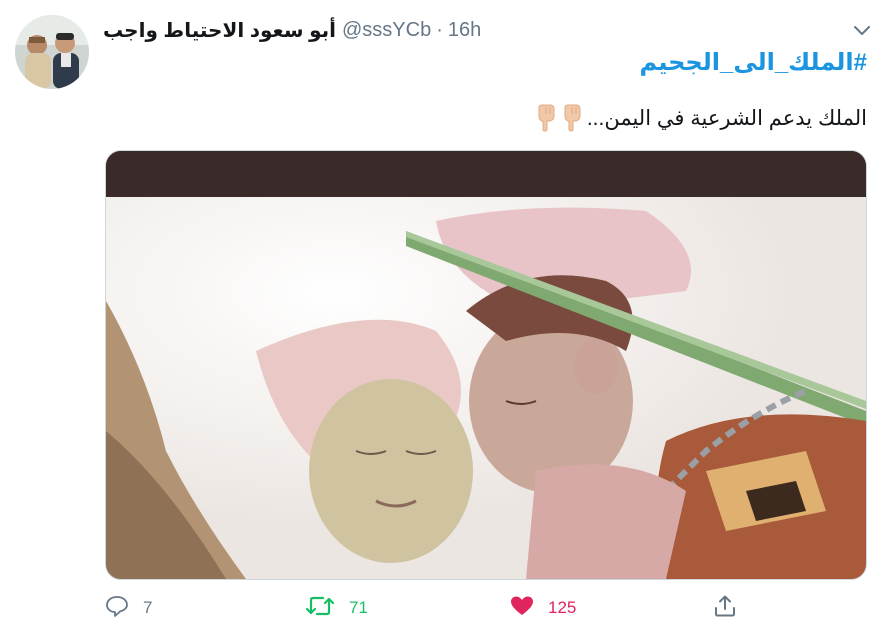 The image size is (895, 624). What do you see at coordinates (52, 52) in the screenshot?
I see `avatar` at bounding box center [52, 52].